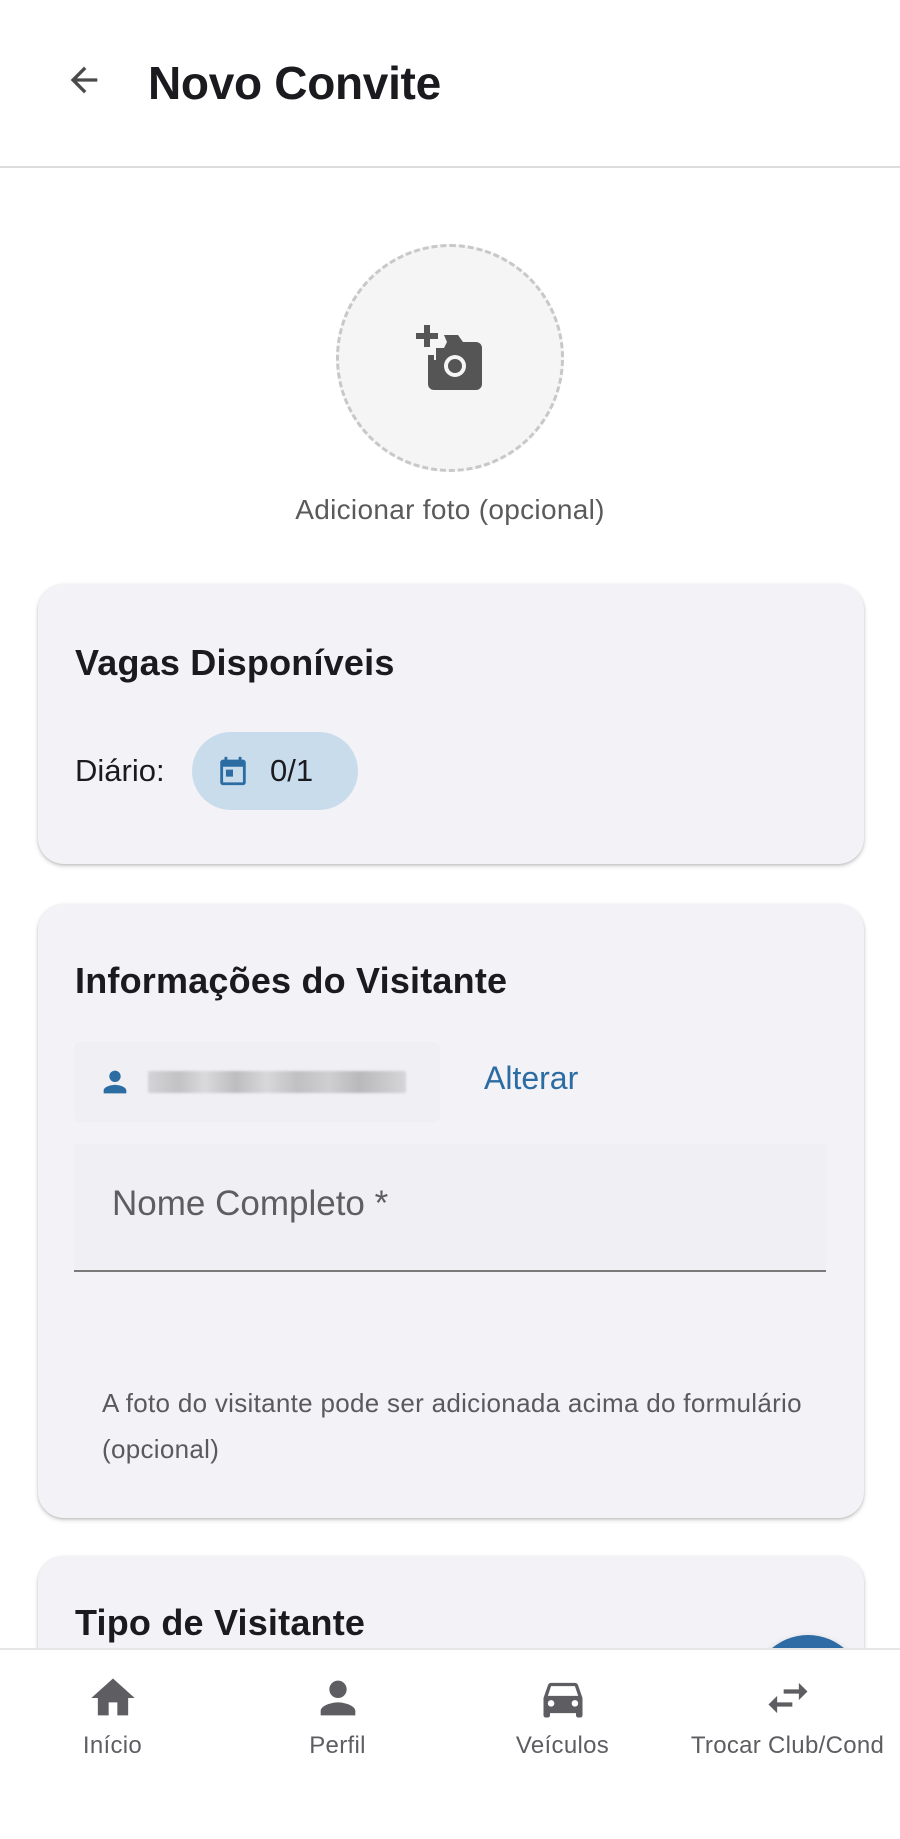 The height and width of the screenshot is (1839, 900). I want to click on full-name-input, so click(450, 1207).